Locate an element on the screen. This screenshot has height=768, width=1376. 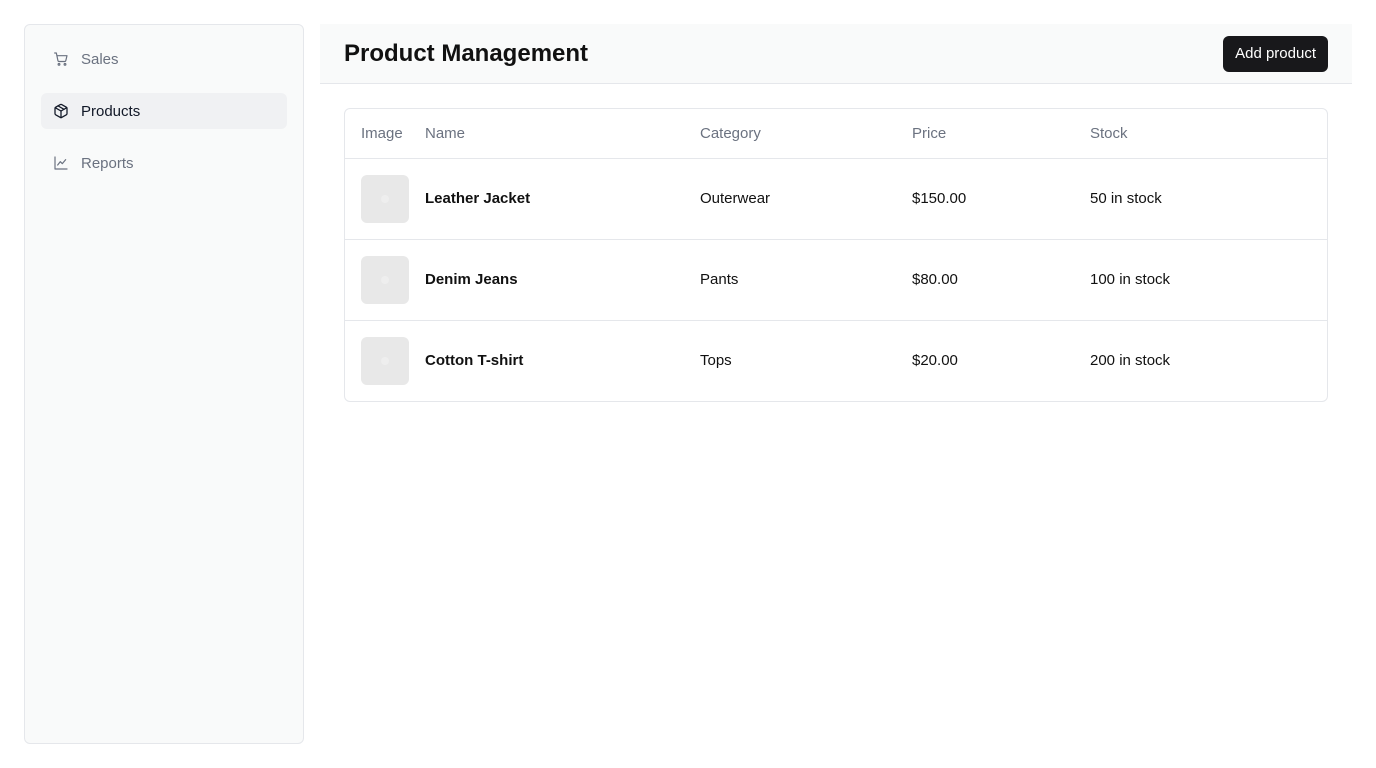
page-title: Product Management is located at coordinates (466, 53).